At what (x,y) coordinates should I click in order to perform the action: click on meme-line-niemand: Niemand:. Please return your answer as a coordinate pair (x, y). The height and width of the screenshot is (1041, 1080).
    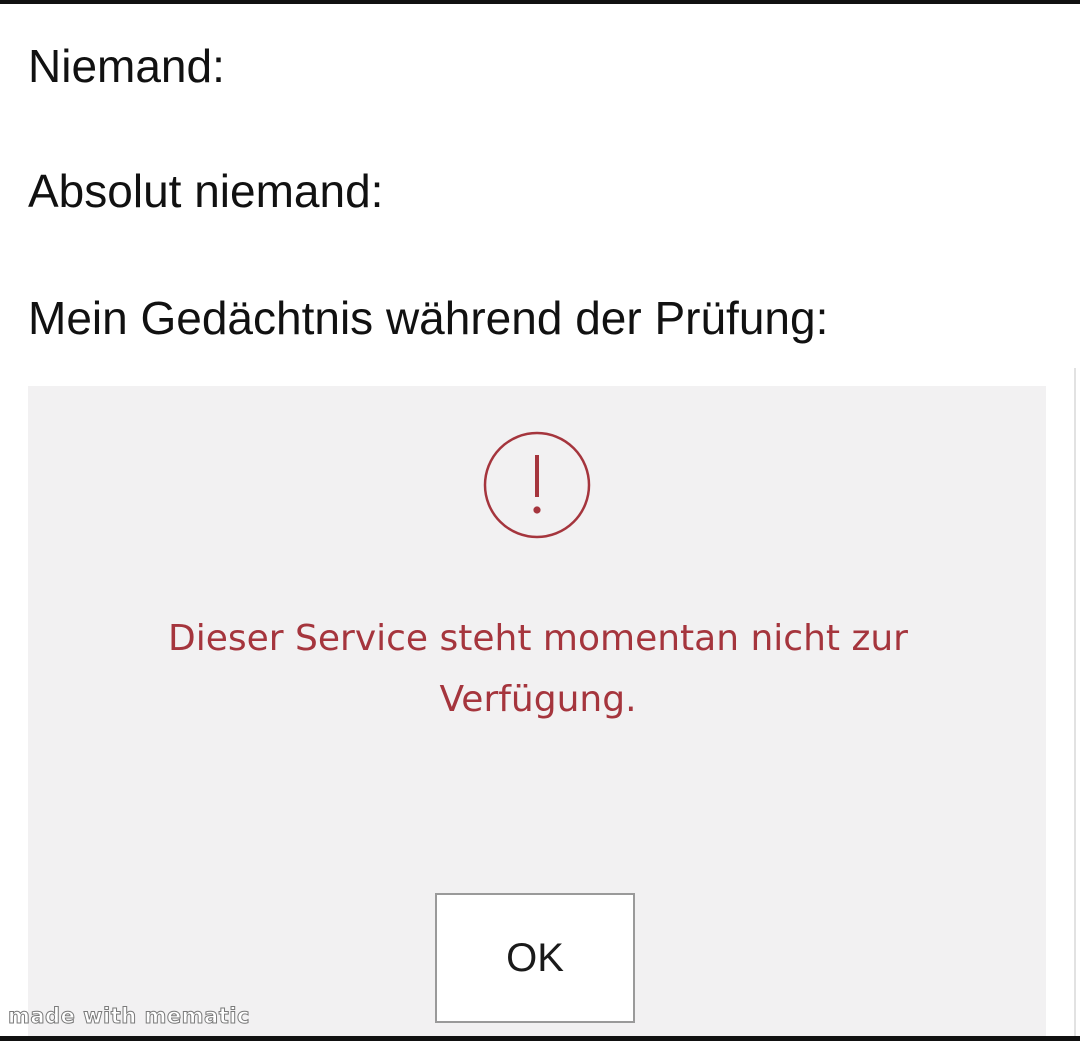
    Looking at the image, I should click on (126, 66).